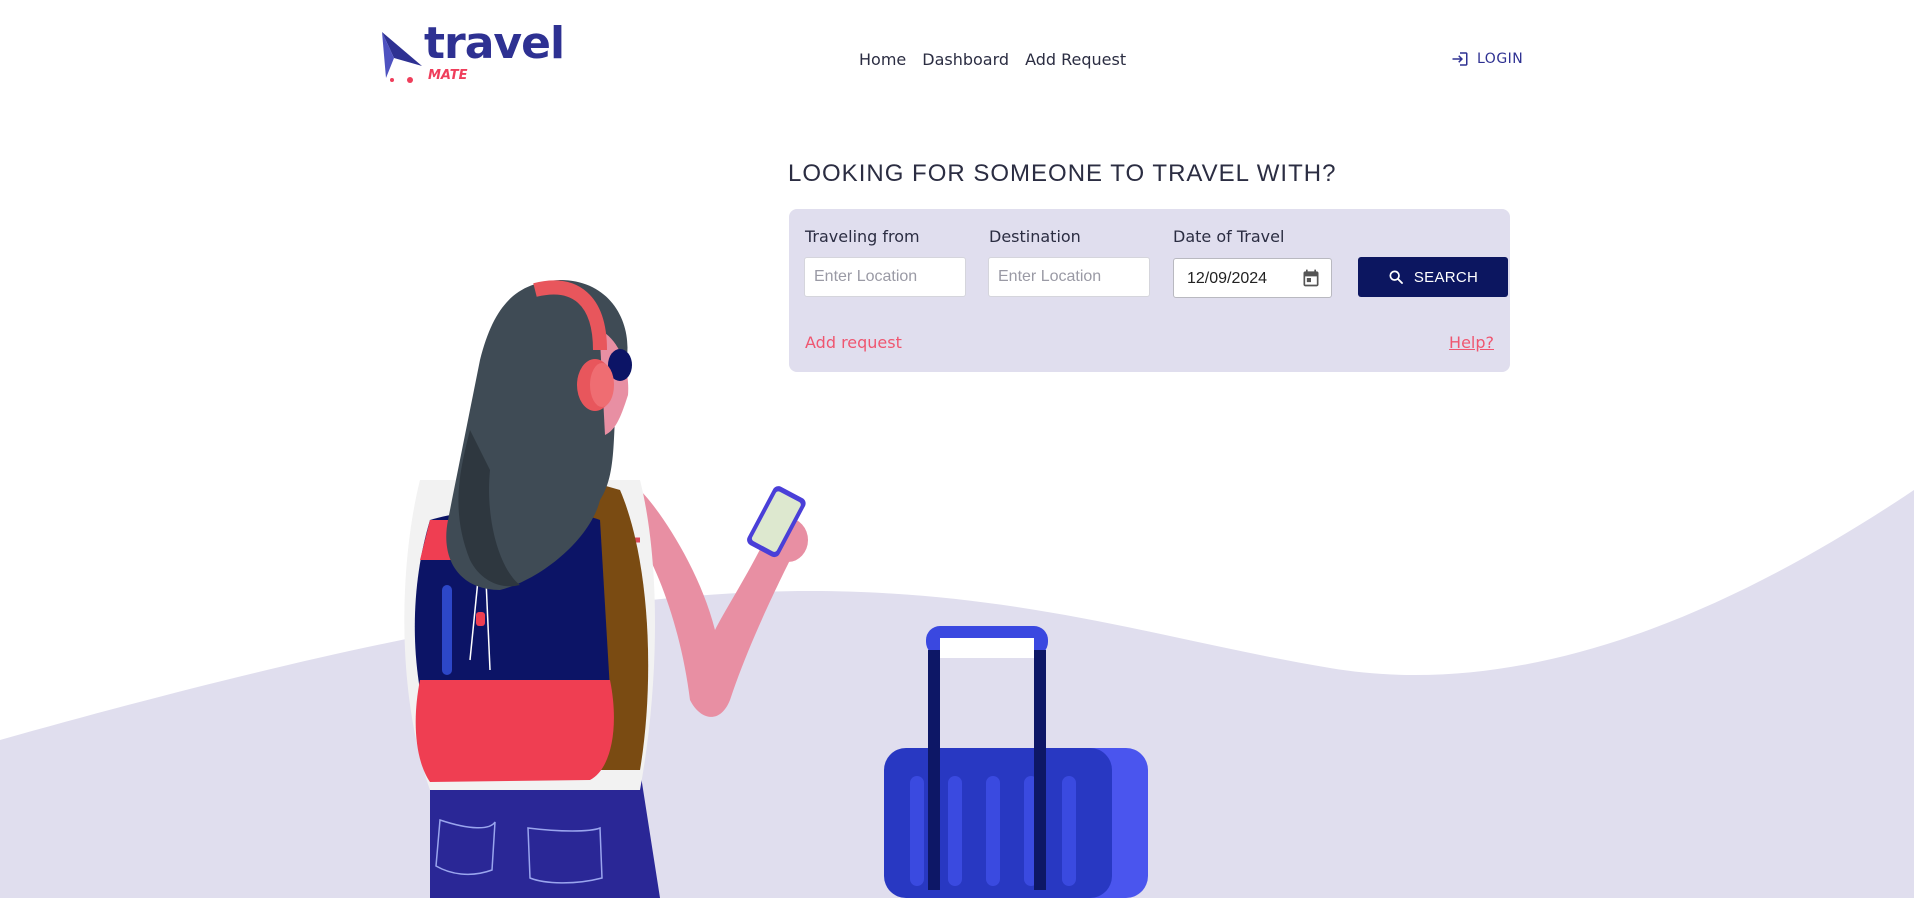 This screenshot has width=1914, height=898. I want to click on date-input: 12/09/2024, so click(1252, 278).